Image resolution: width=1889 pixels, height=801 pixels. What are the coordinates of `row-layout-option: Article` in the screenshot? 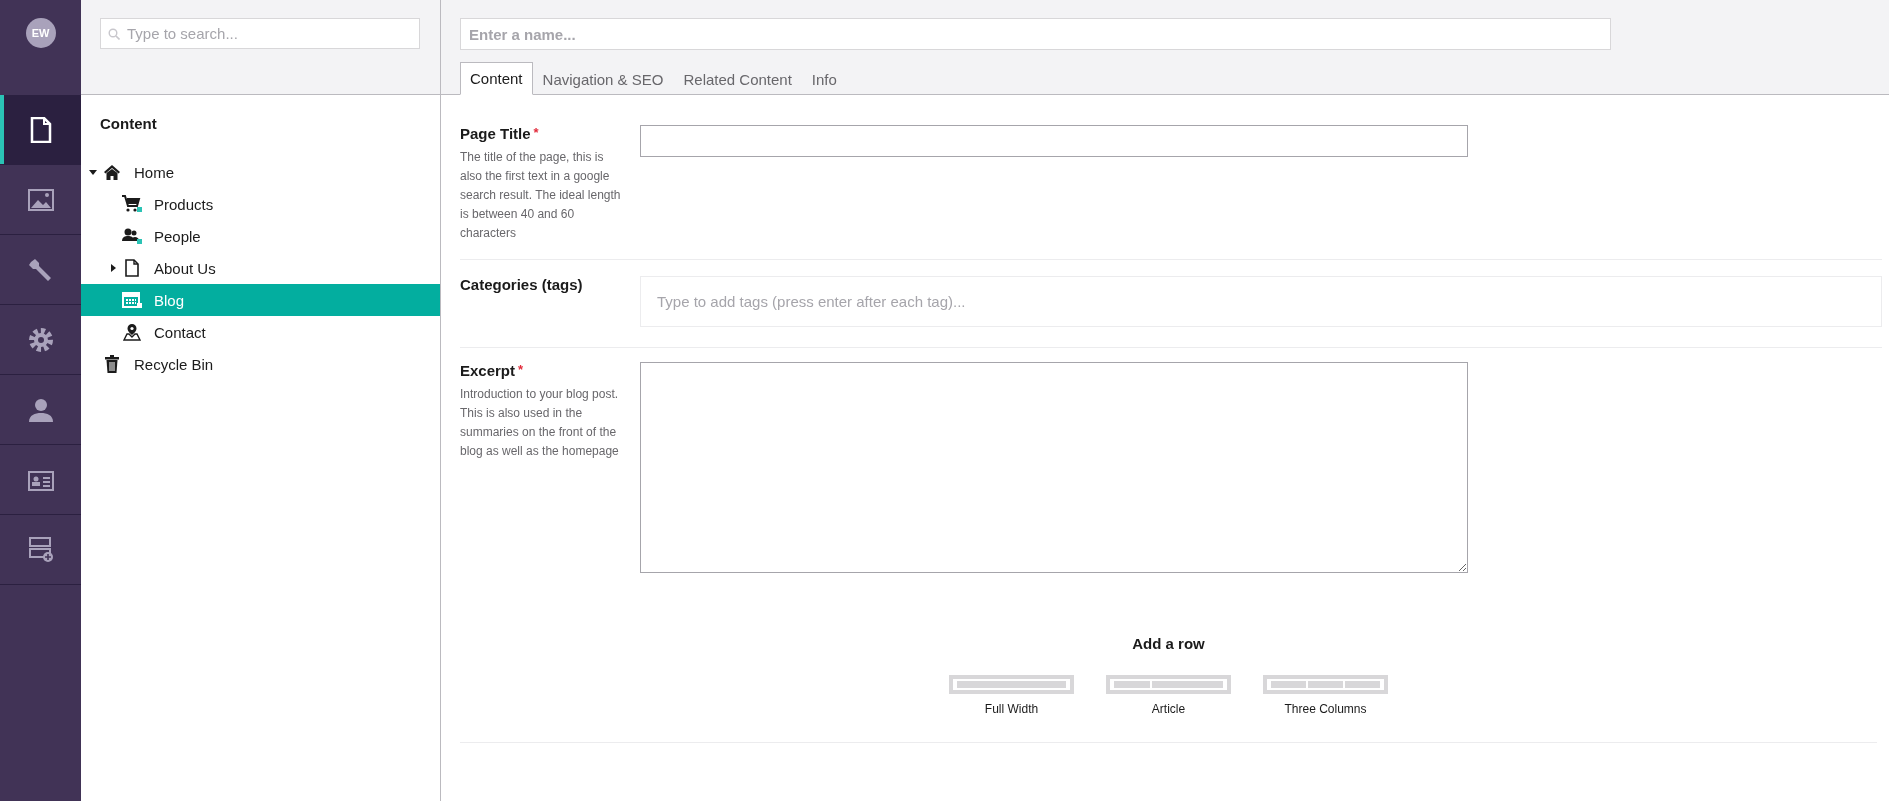 It's located at (1168, 695).